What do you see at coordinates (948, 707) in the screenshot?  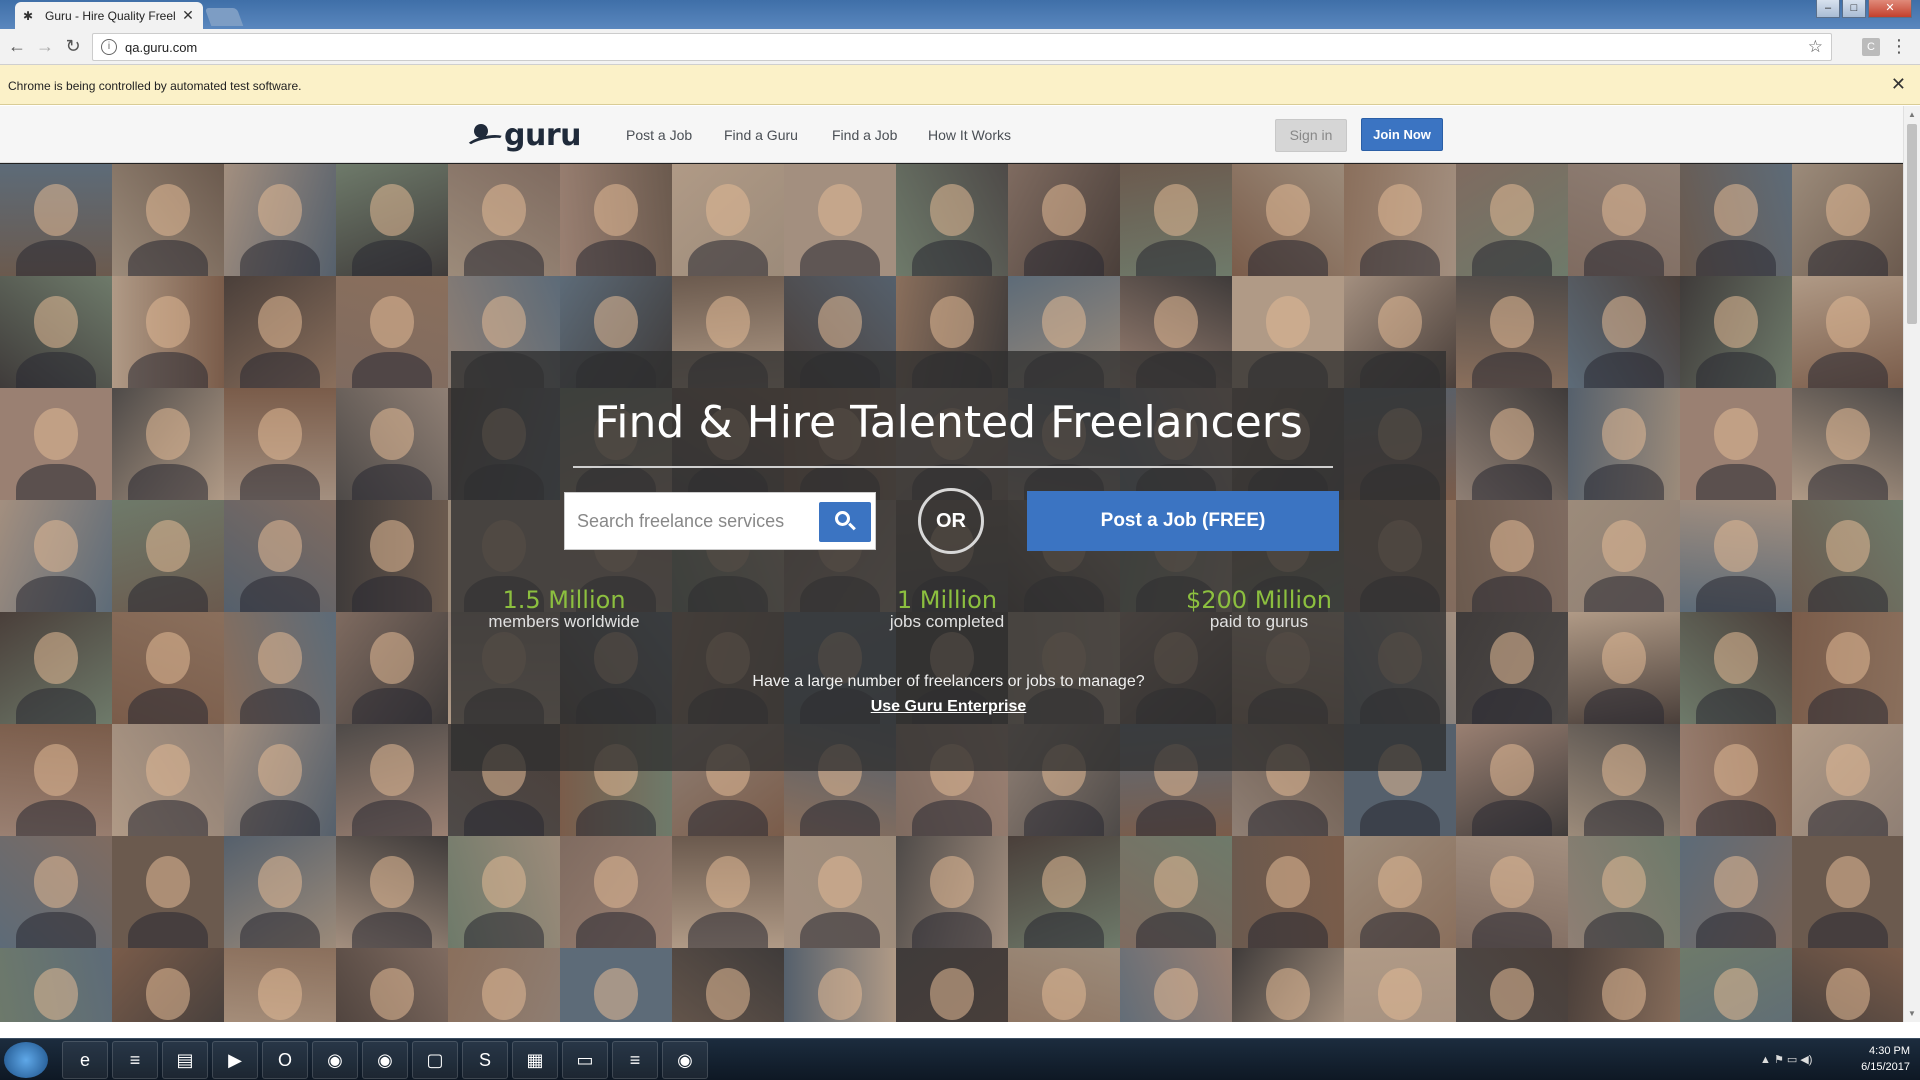 I see `use-guru-enterprise-link: Use Guru Enterprise` at bounding box center [948, 707].